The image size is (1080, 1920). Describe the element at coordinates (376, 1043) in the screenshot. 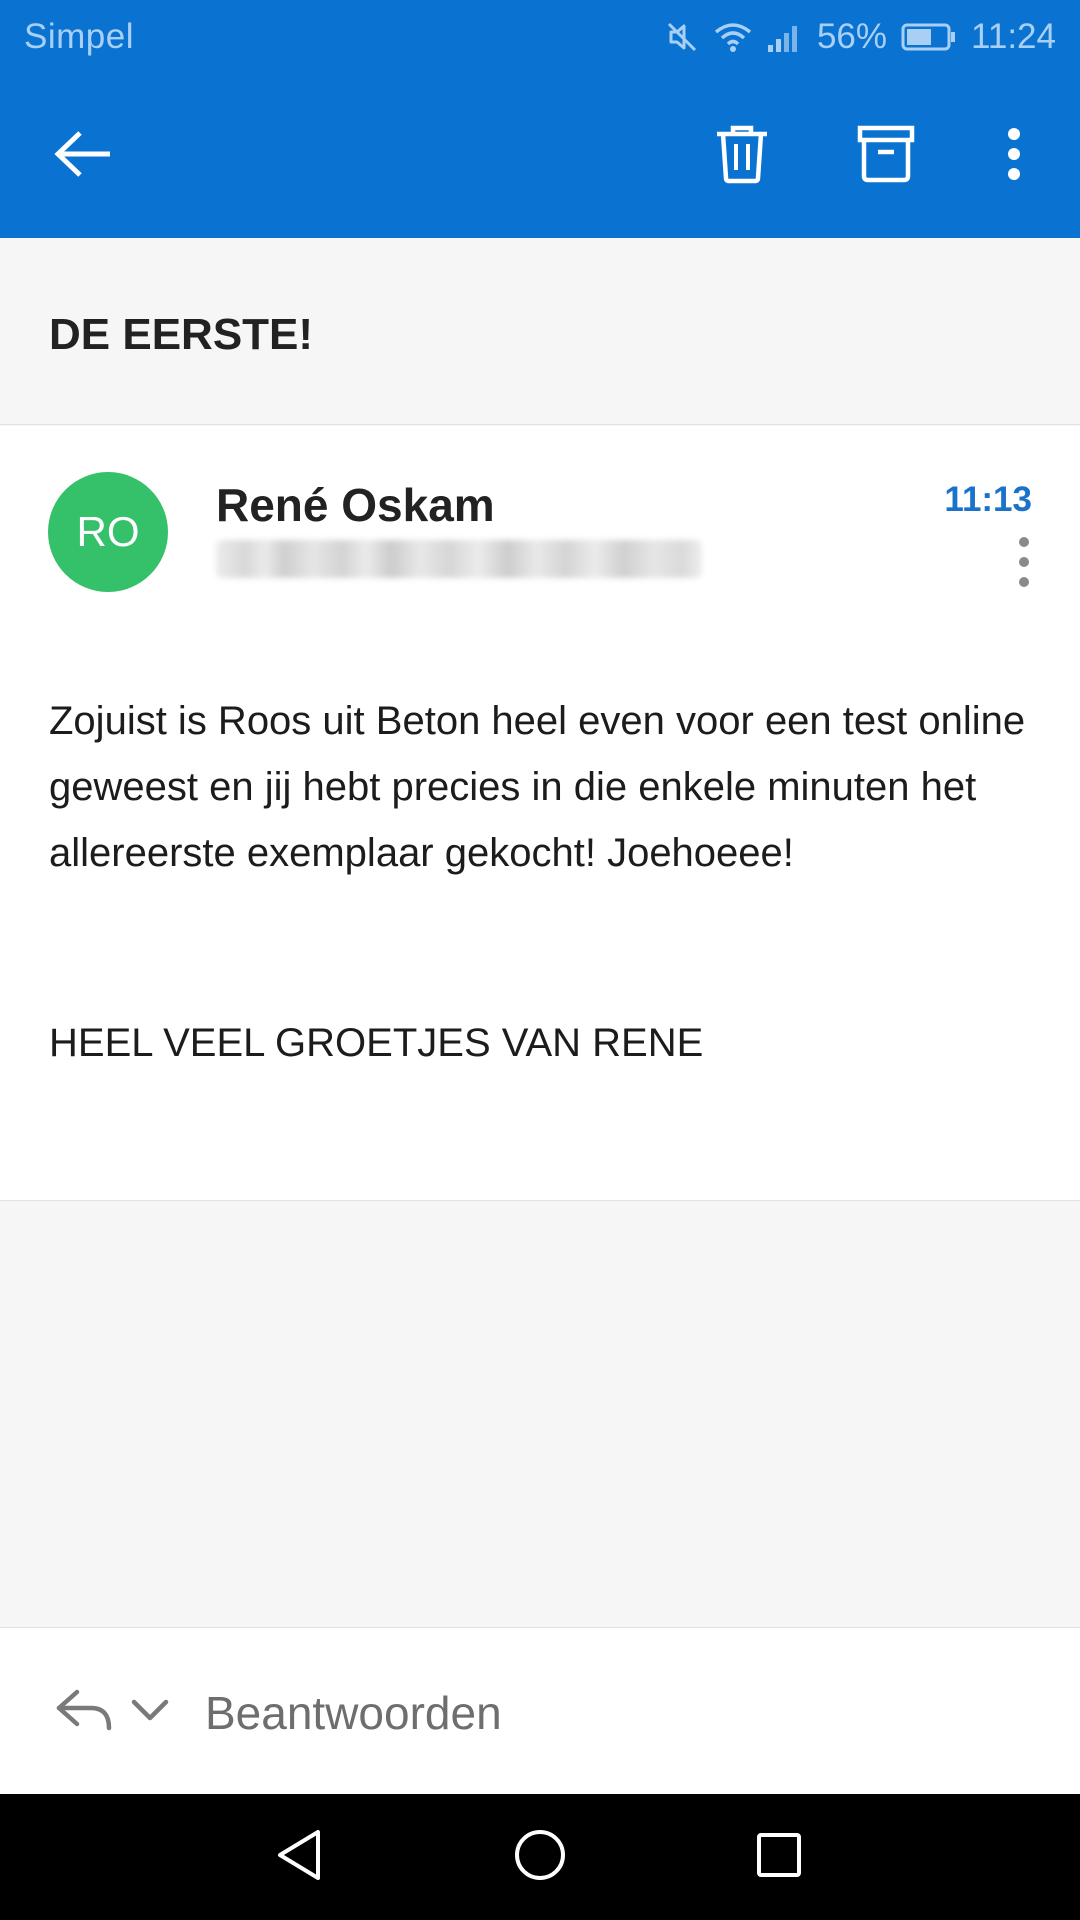

I see `message-signature: HEEL VEEL GROETJES VAN RENE` at that location.